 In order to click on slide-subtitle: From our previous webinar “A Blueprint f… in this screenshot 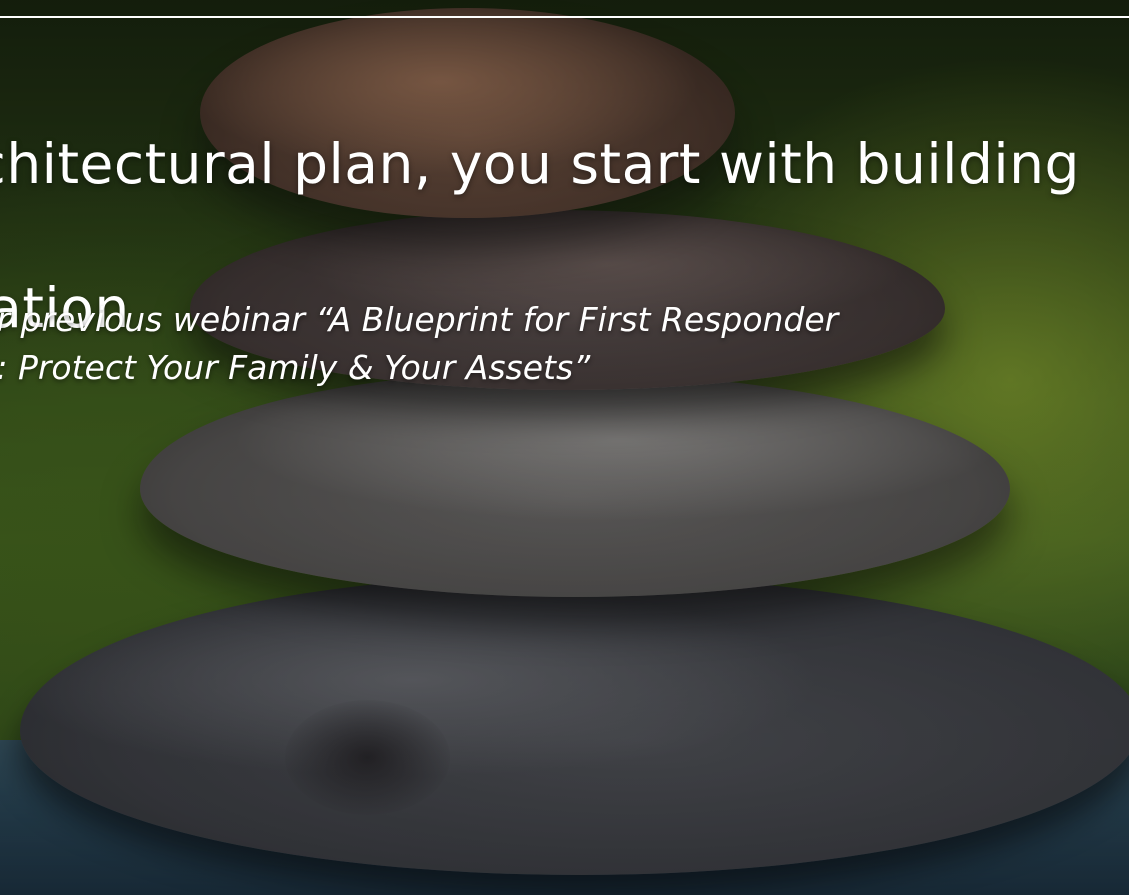, I will do `click(530, 344)`.